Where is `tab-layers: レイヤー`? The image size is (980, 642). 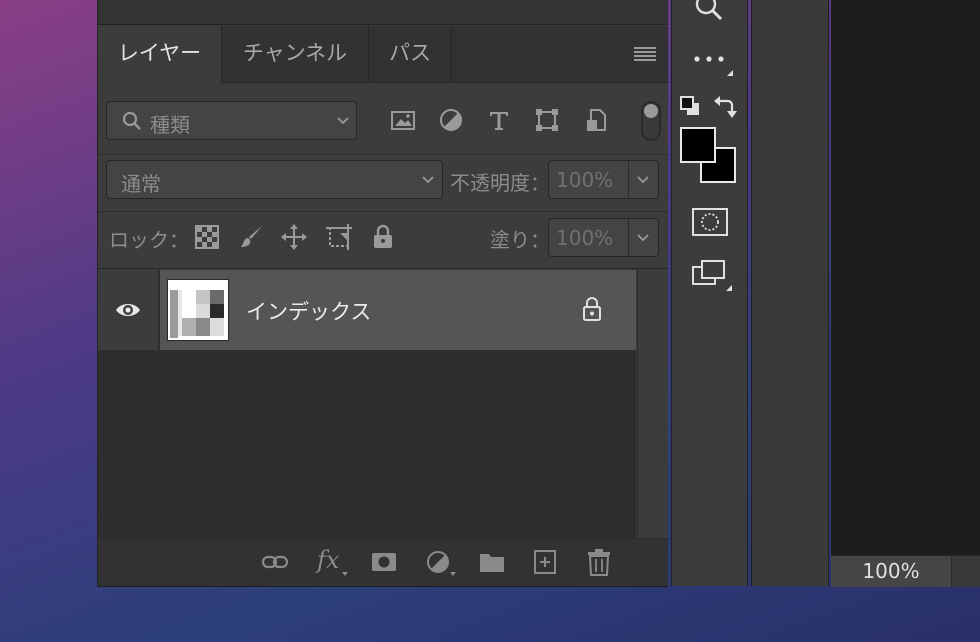
tab-layers: レイヤー is located at coordinates (160, 54).